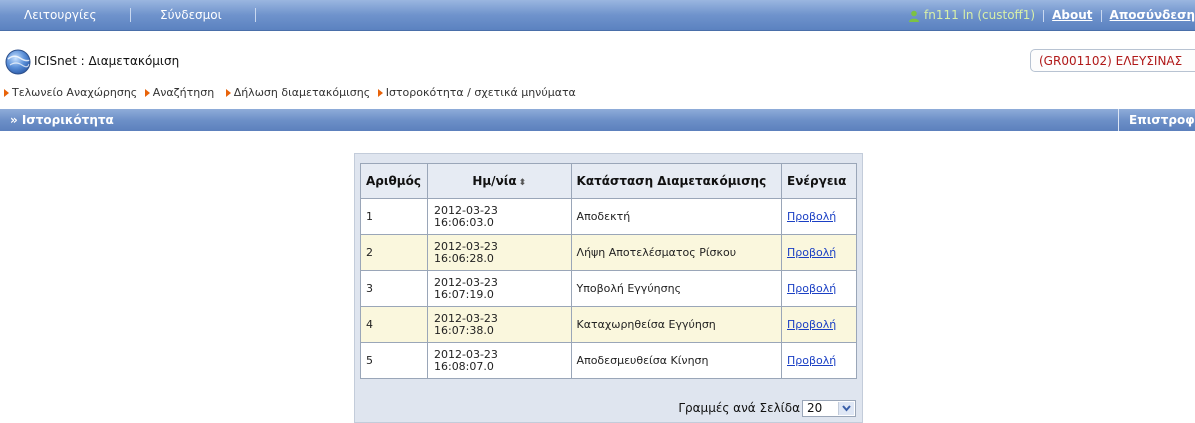  I want to click on column-header-action: Ενέργεια, so click(819, 181).